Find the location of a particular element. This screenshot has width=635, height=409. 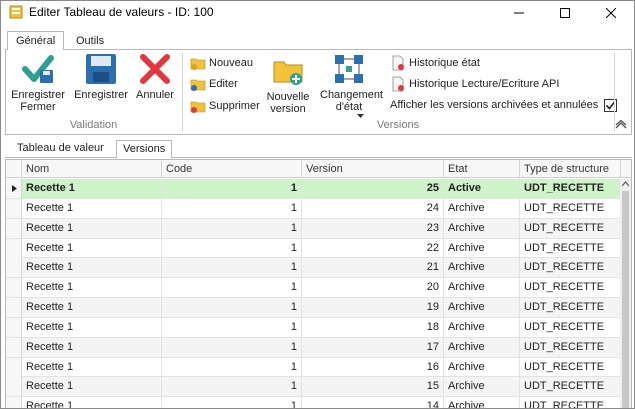

cell-version: 14 is located at coordinates (373, 402).